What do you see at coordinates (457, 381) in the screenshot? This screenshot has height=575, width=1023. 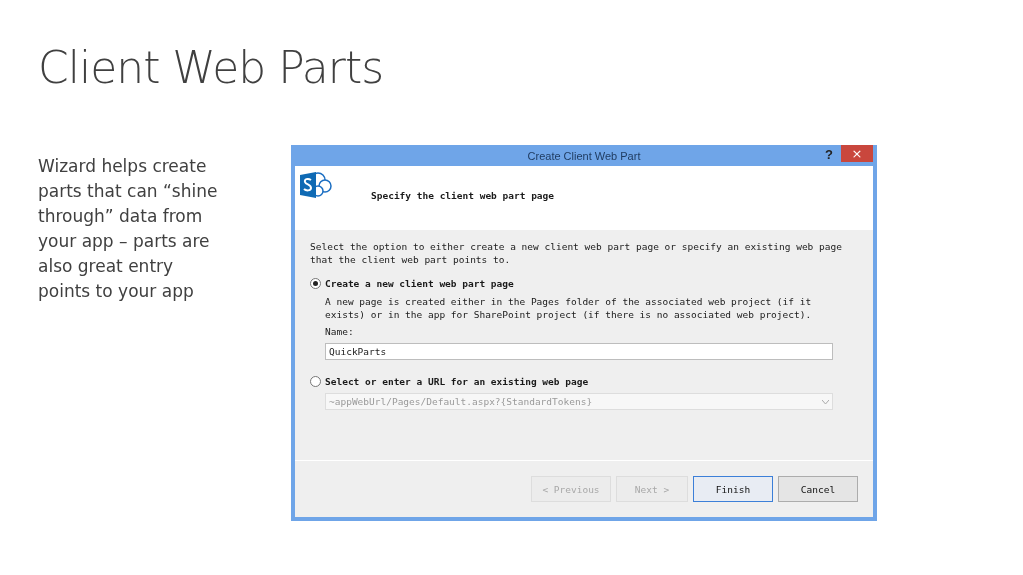 I see `option-label: Select or enter a URL for an existing web page` at bounding box center [457, 381].